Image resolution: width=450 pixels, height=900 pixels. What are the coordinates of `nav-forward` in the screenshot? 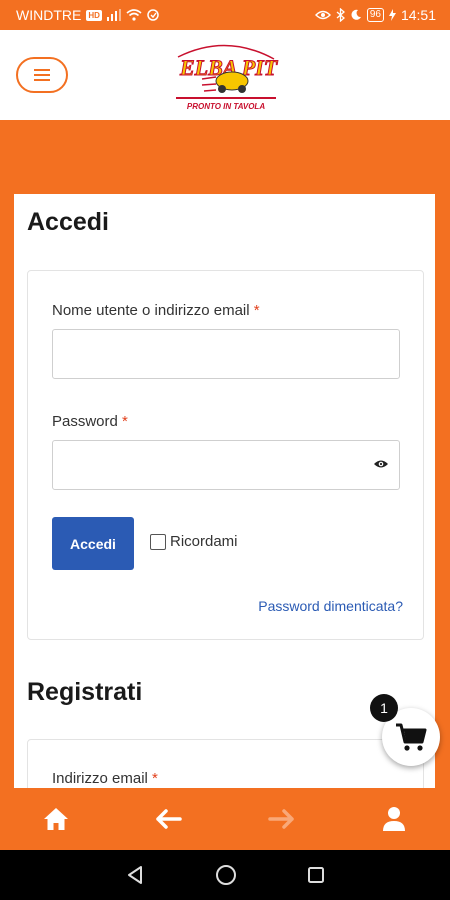 It's located at (281, 819).